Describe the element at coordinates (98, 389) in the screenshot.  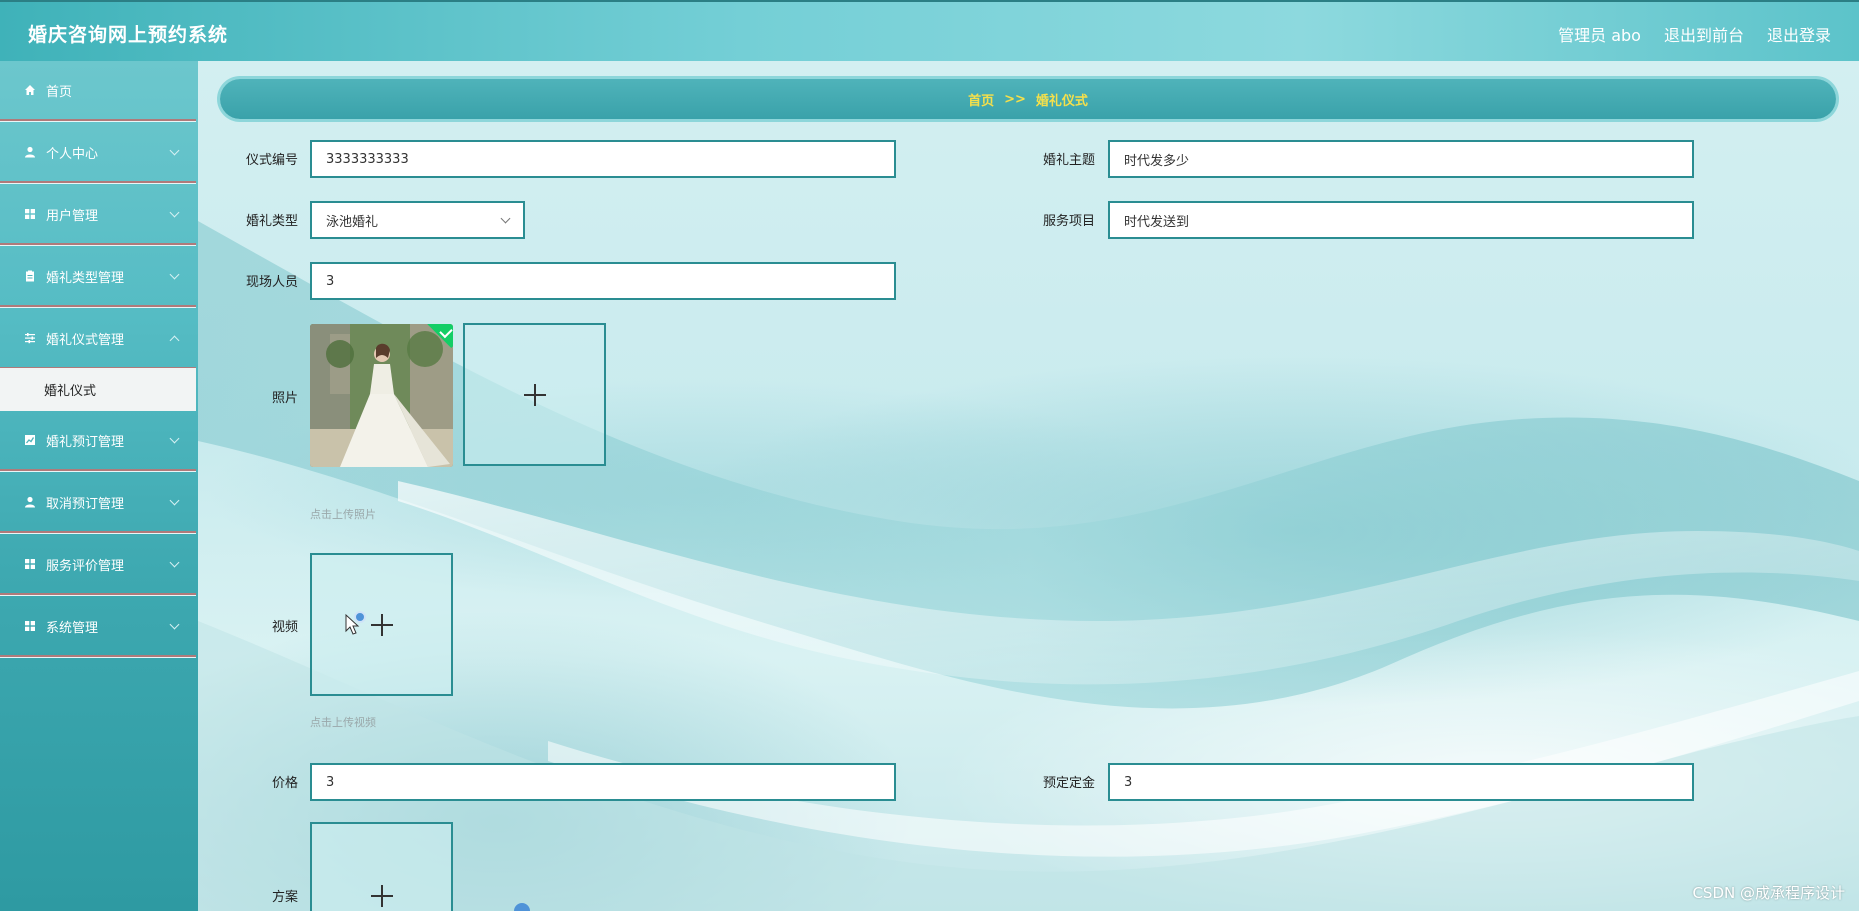
I see `sidebar-subitem-wedding-ceremony: 婚礼仪式` at that location.